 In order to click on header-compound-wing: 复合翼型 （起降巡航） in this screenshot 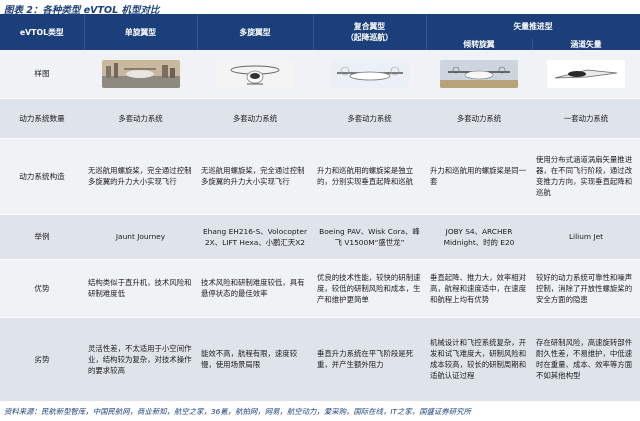, I will do `click(370, 32)`.